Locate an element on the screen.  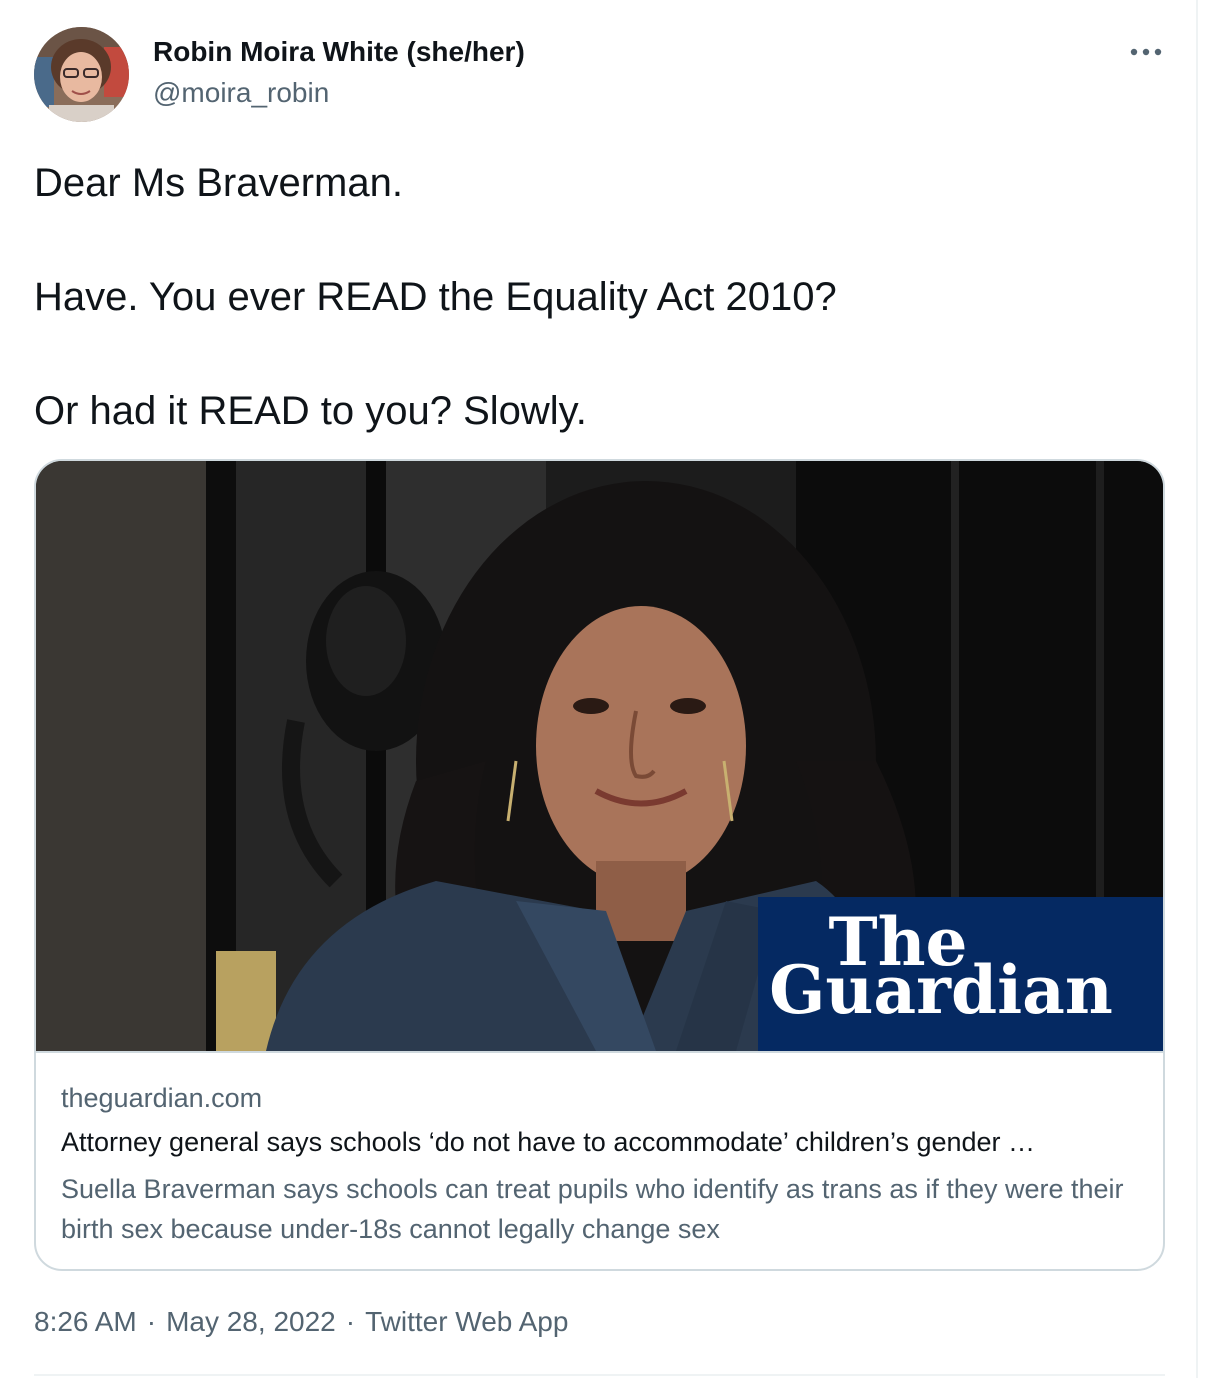
more-horizontal-icon is located at coordinates (1146, 52).